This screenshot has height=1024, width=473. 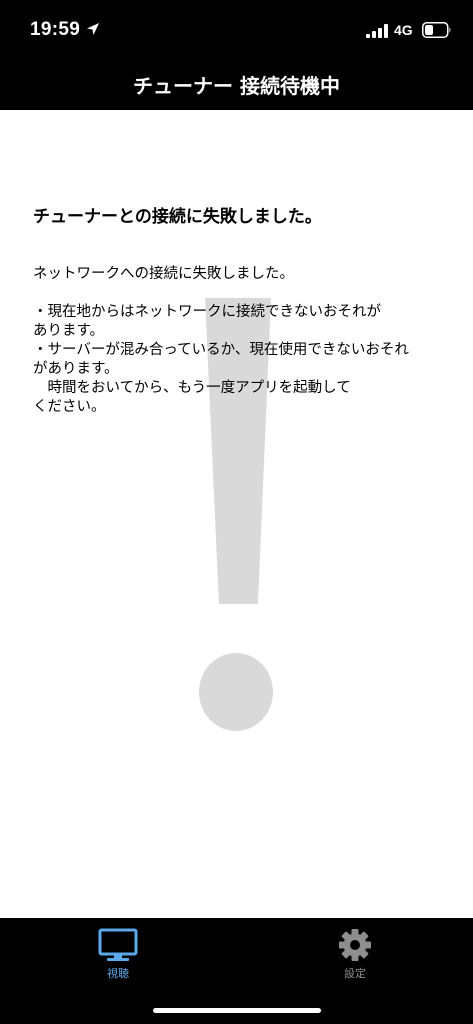 What do you see at coordinates (236, 29) in the screenshot?
I see `status-bar: 19:59 4G` at bounding box center [236, 29].